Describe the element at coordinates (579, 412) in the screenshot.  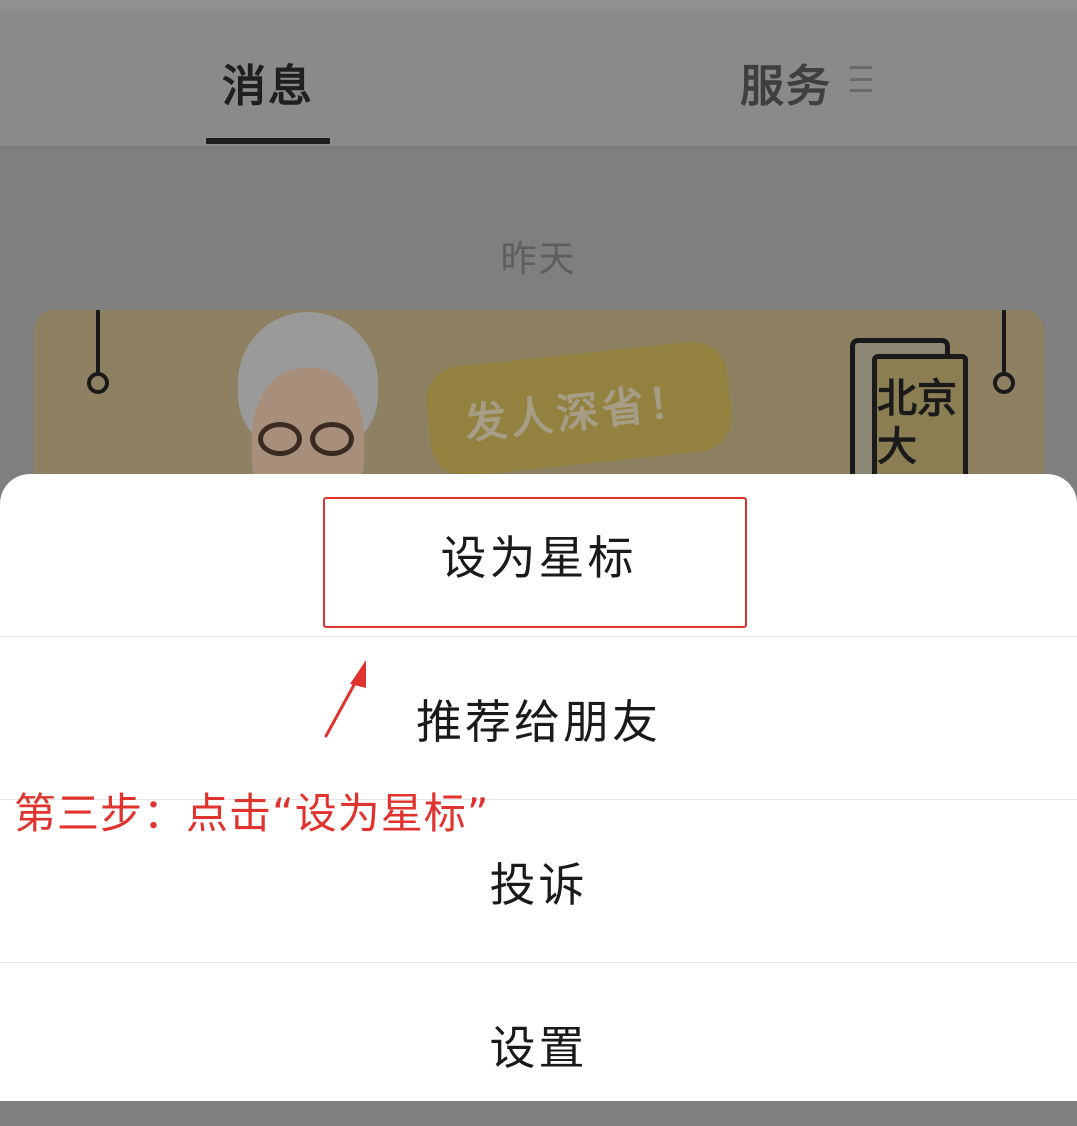
I see `bubble-text: 发人深省！` at that location.